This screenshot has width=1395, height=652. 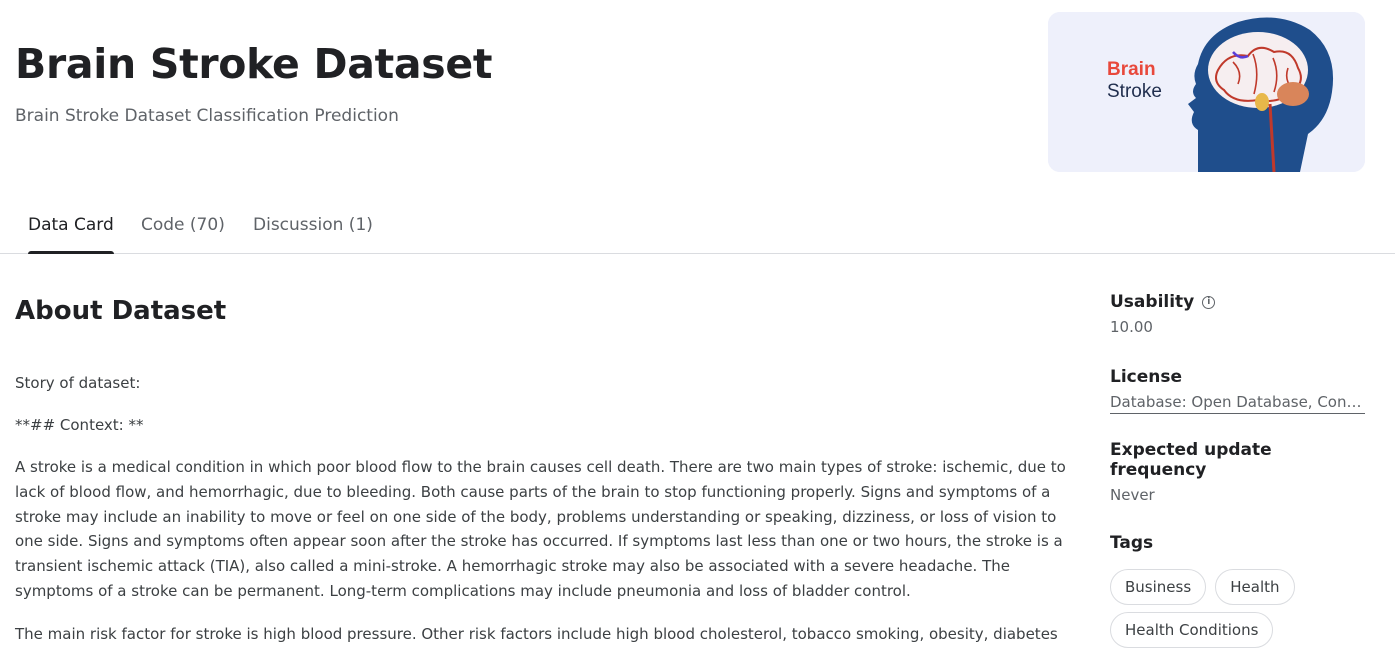 I want to click on context-paragraph: **## Context: **, so click(x=79, y=425).